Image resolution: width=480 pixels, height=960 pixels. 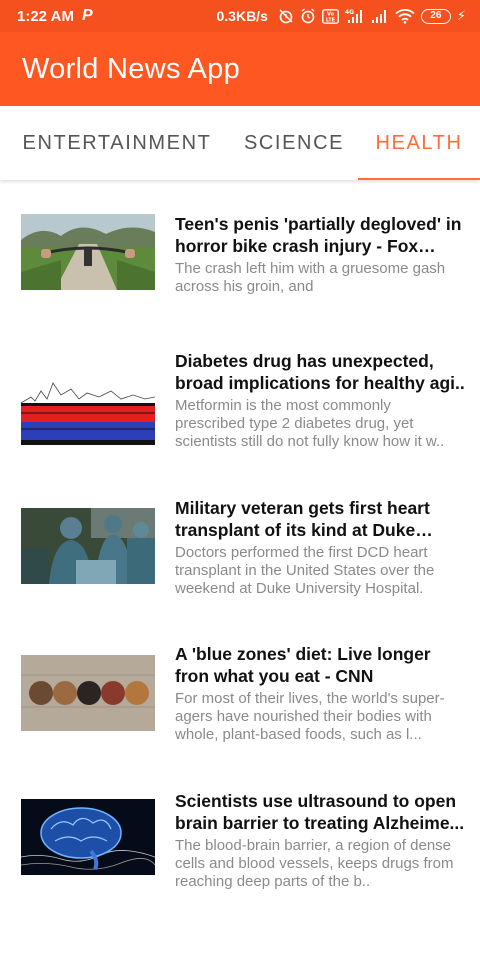 I want to click on network-speed: 0.3KB/s, so click(x=242, y=16).